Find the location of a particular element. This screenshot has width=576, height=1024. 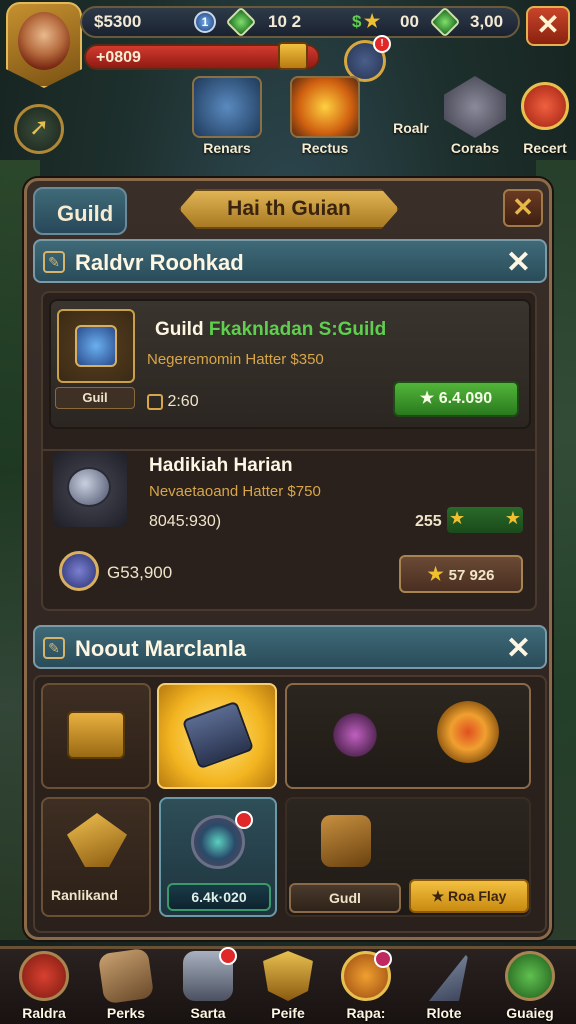

grid-item-featured is located at coordinates (217, 736).